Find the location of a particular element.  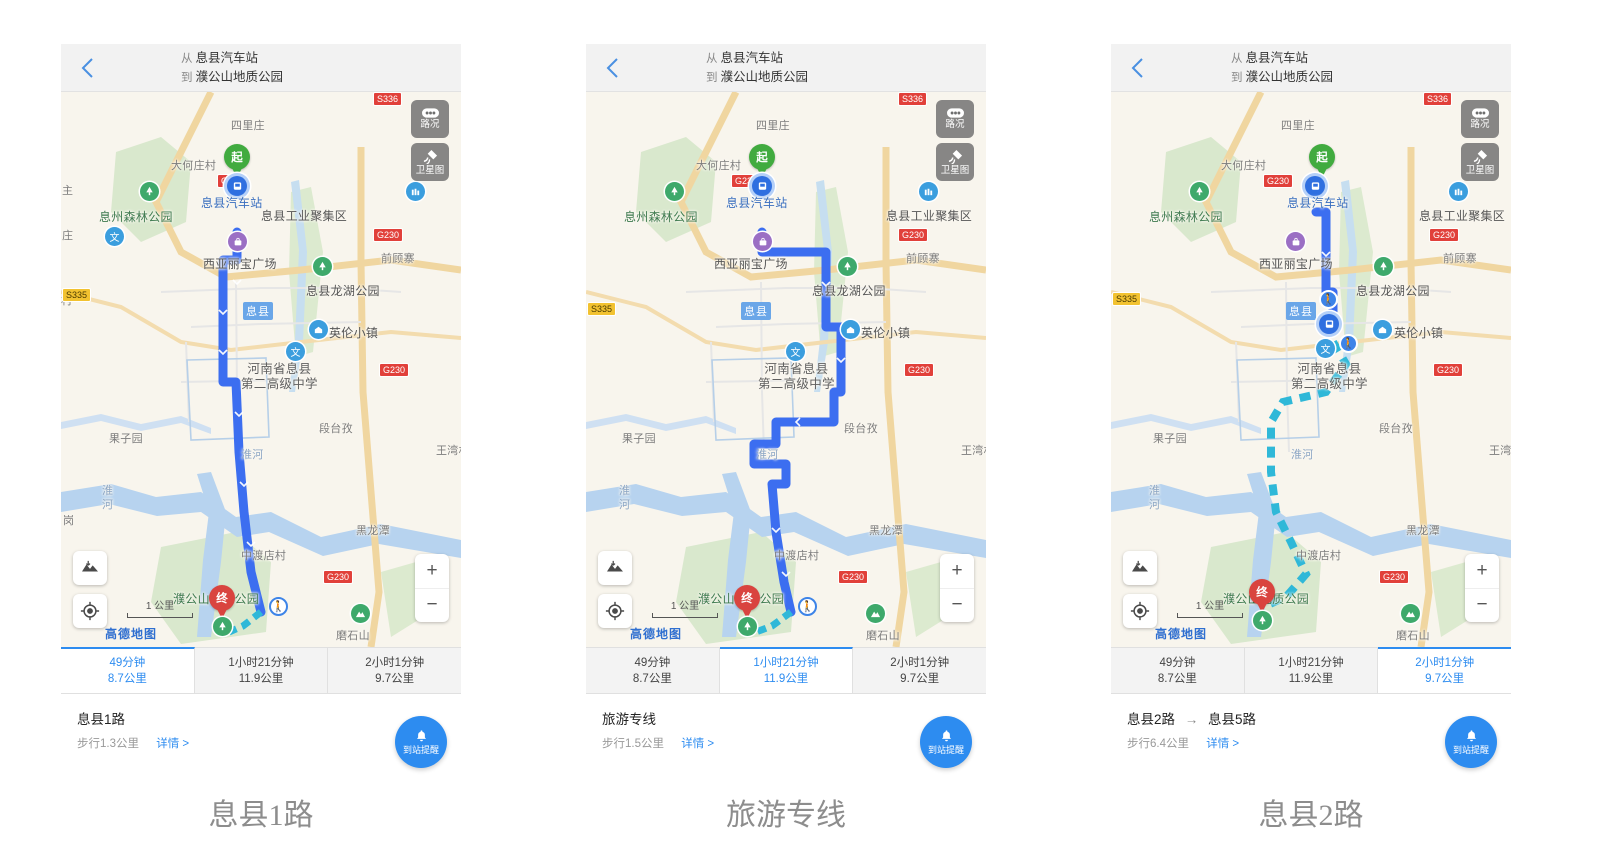

panel-header: 从息县汽车站 到濮公山地质公园 is located at coordinates (261, 68).